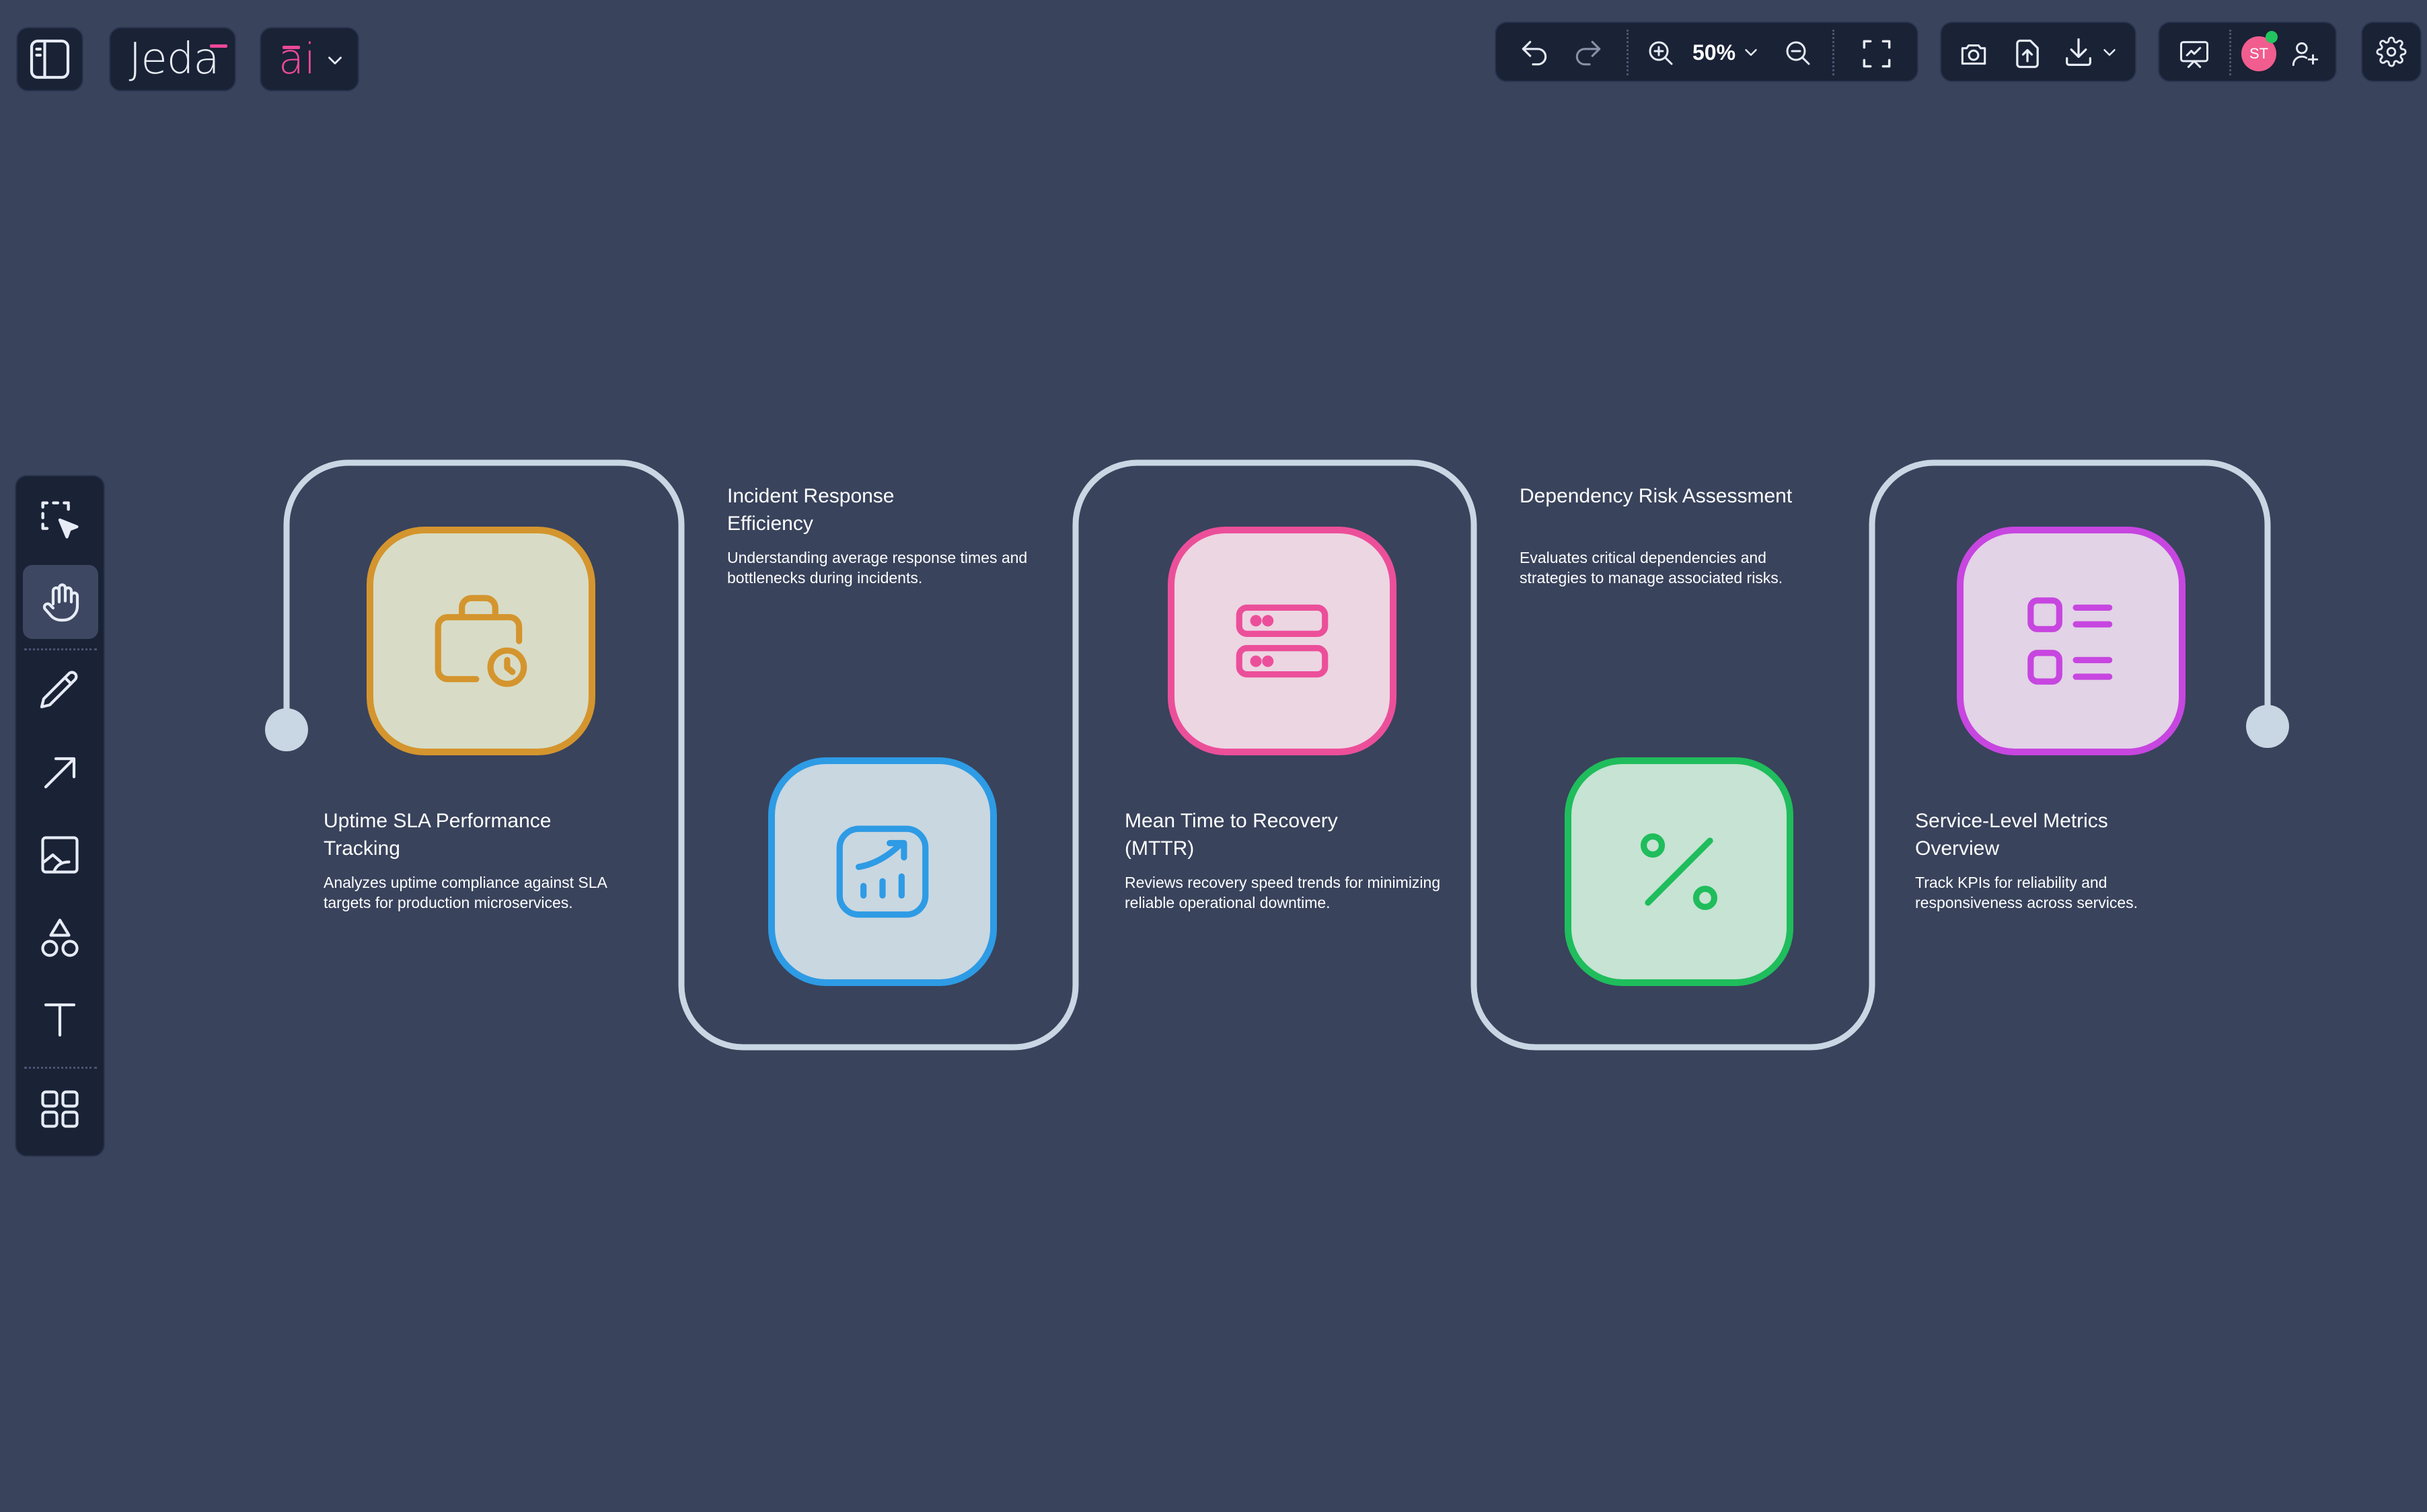 The image size is (2427, 1512). I want to click on server-icon, so click(1282, 641).